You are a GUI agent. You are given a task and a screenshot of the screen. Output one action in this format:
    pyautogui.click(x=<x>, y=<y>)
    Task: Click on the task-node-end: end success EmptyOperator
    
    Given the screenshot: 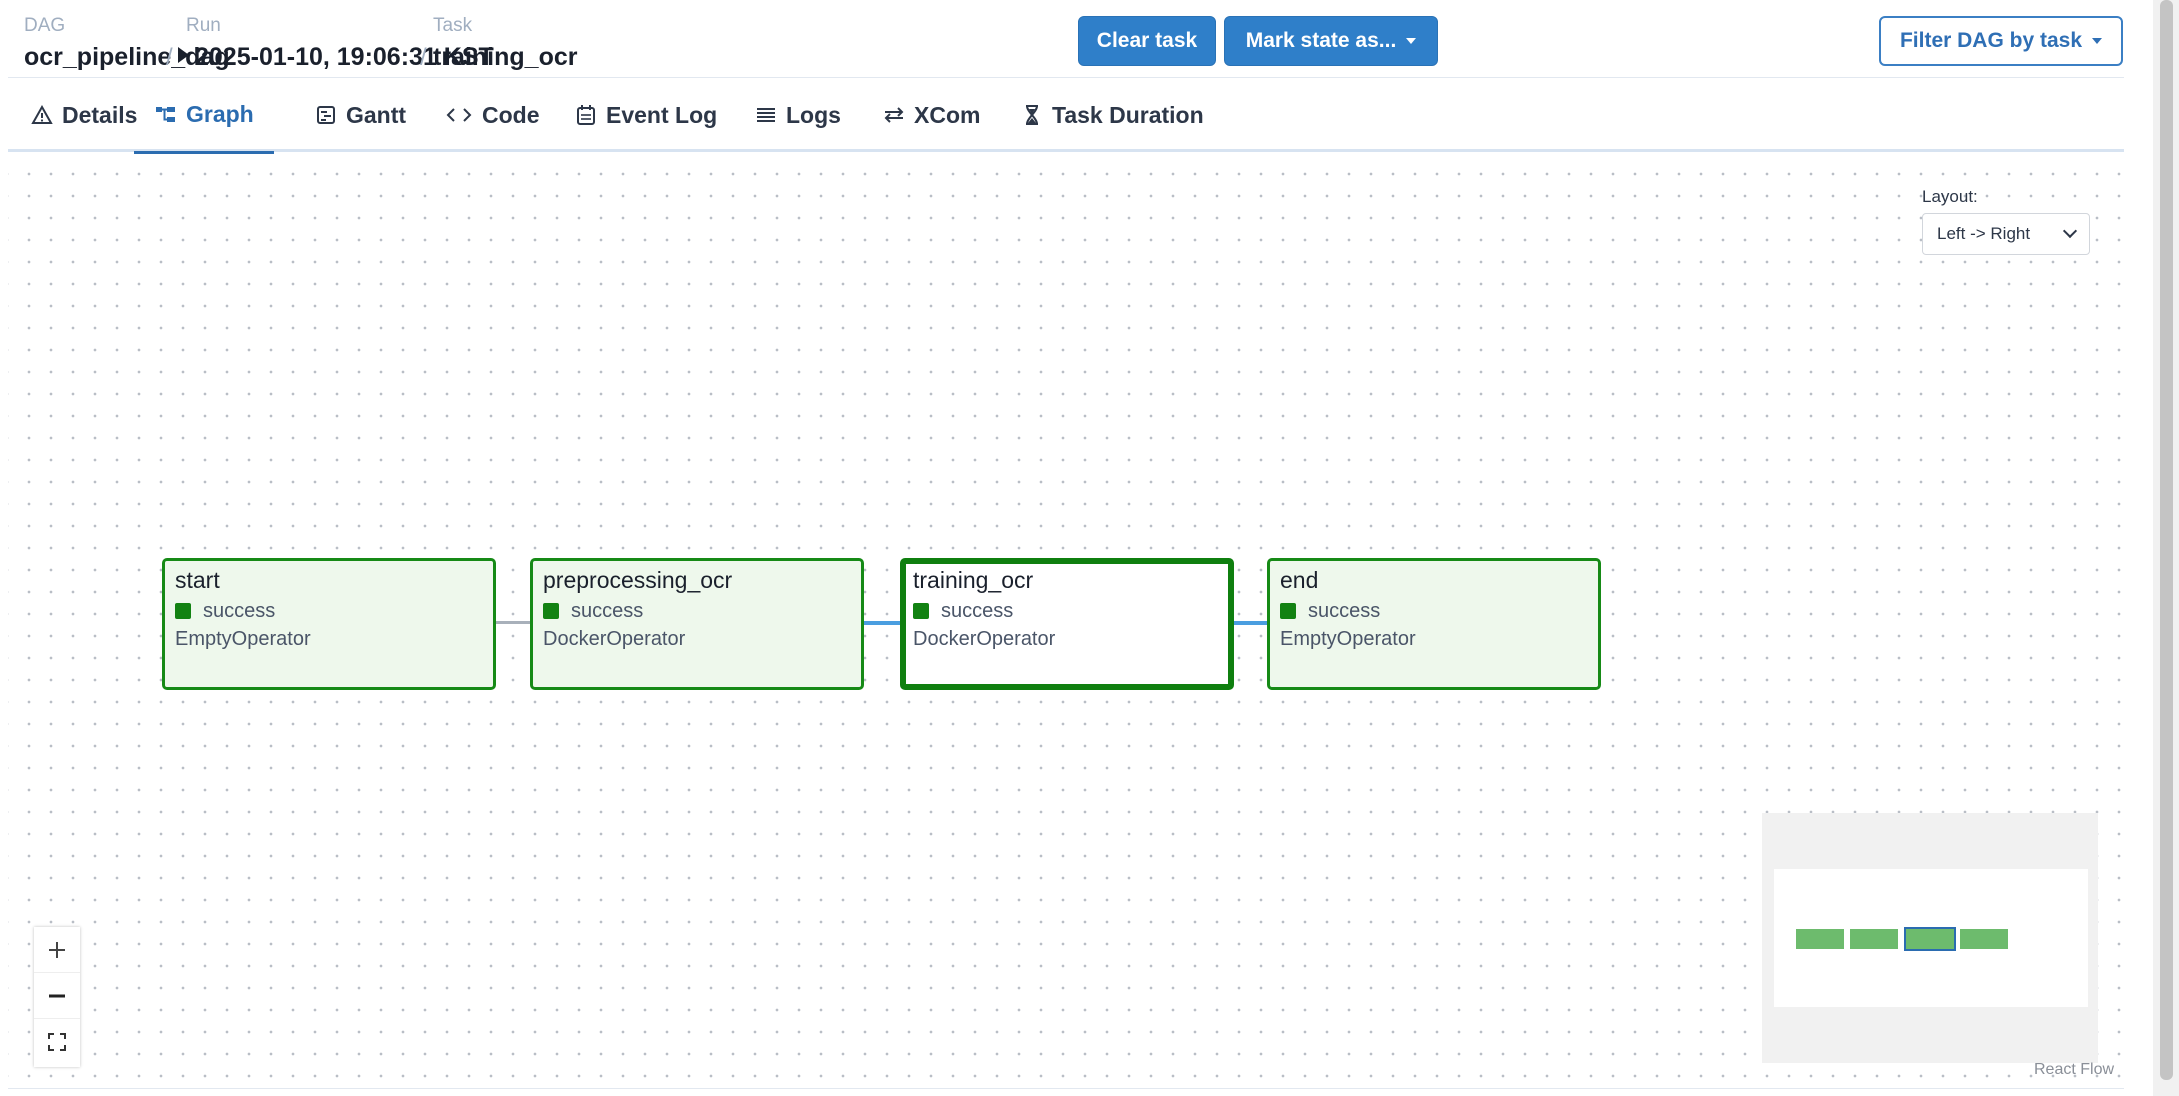 What is the action you would take?
    pyautogui.click(x=1434, y=624)
    